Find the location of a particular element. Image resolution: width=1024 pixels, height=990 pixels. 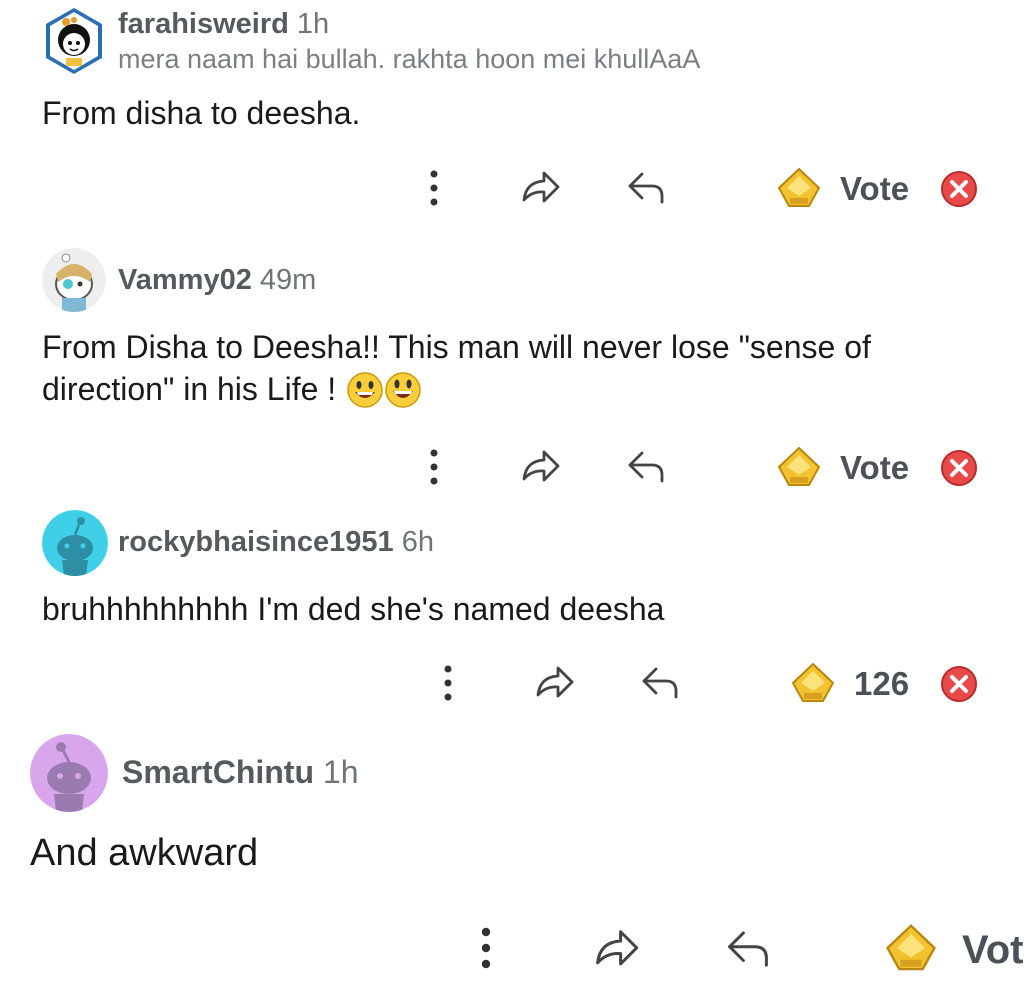

smiley-emoji-icon is located at coordinates (403, 390).